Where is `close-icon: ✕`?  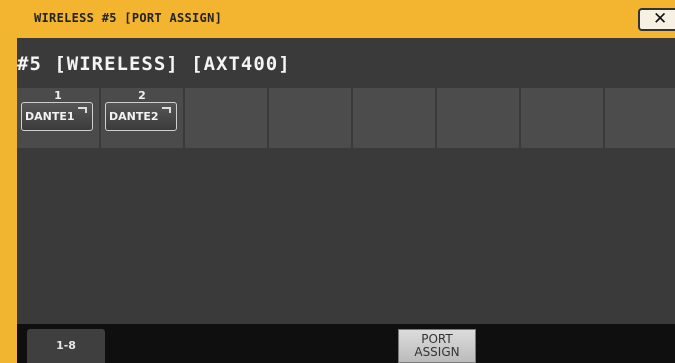
close-icon: ✕ is located at coordinates (660, 19).